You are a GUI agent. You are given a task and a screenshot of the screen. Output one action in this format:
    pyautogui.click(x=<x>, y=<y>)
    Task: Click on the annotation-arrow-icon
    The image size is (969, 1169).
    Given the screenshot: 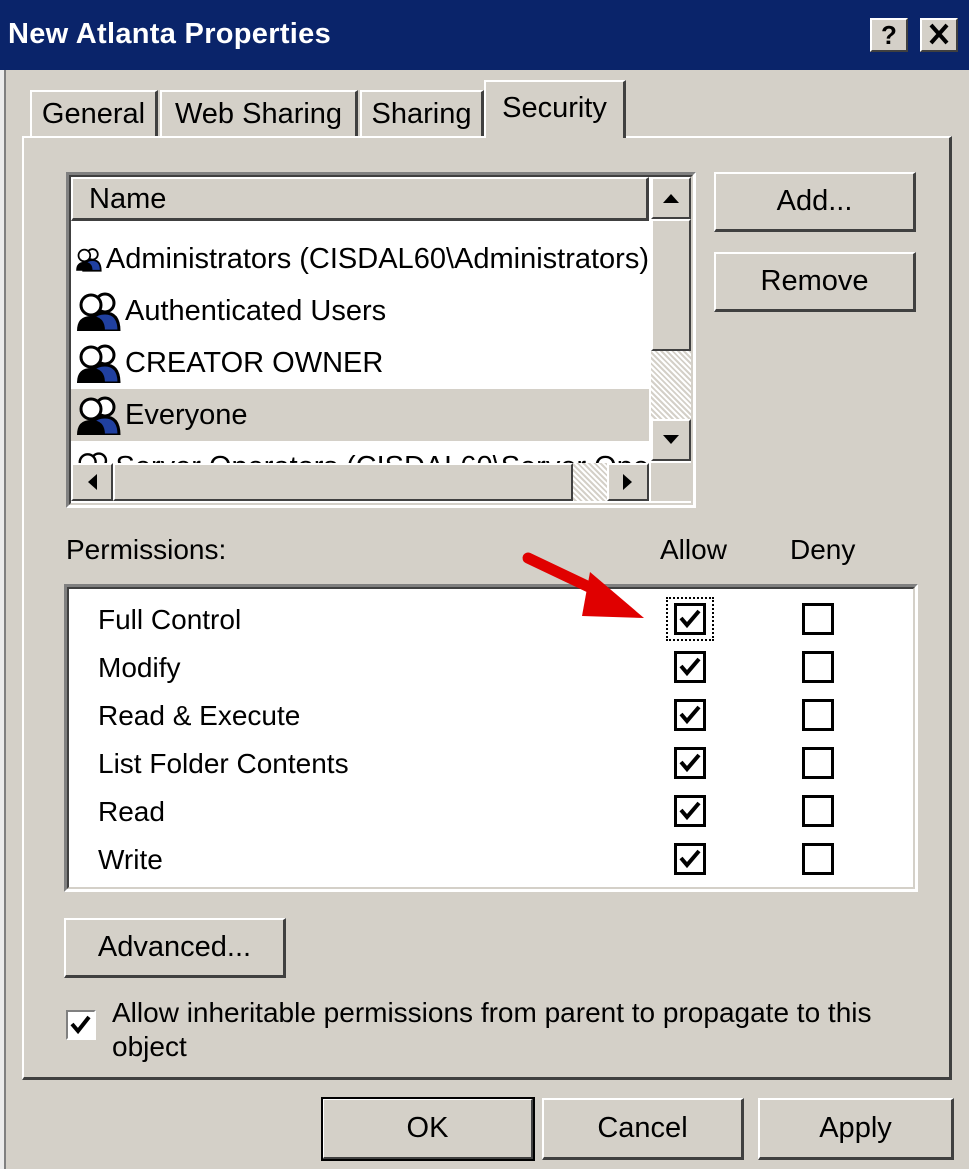 What is the action you would take?
    pyautogui.click(x=583, y=585)
    